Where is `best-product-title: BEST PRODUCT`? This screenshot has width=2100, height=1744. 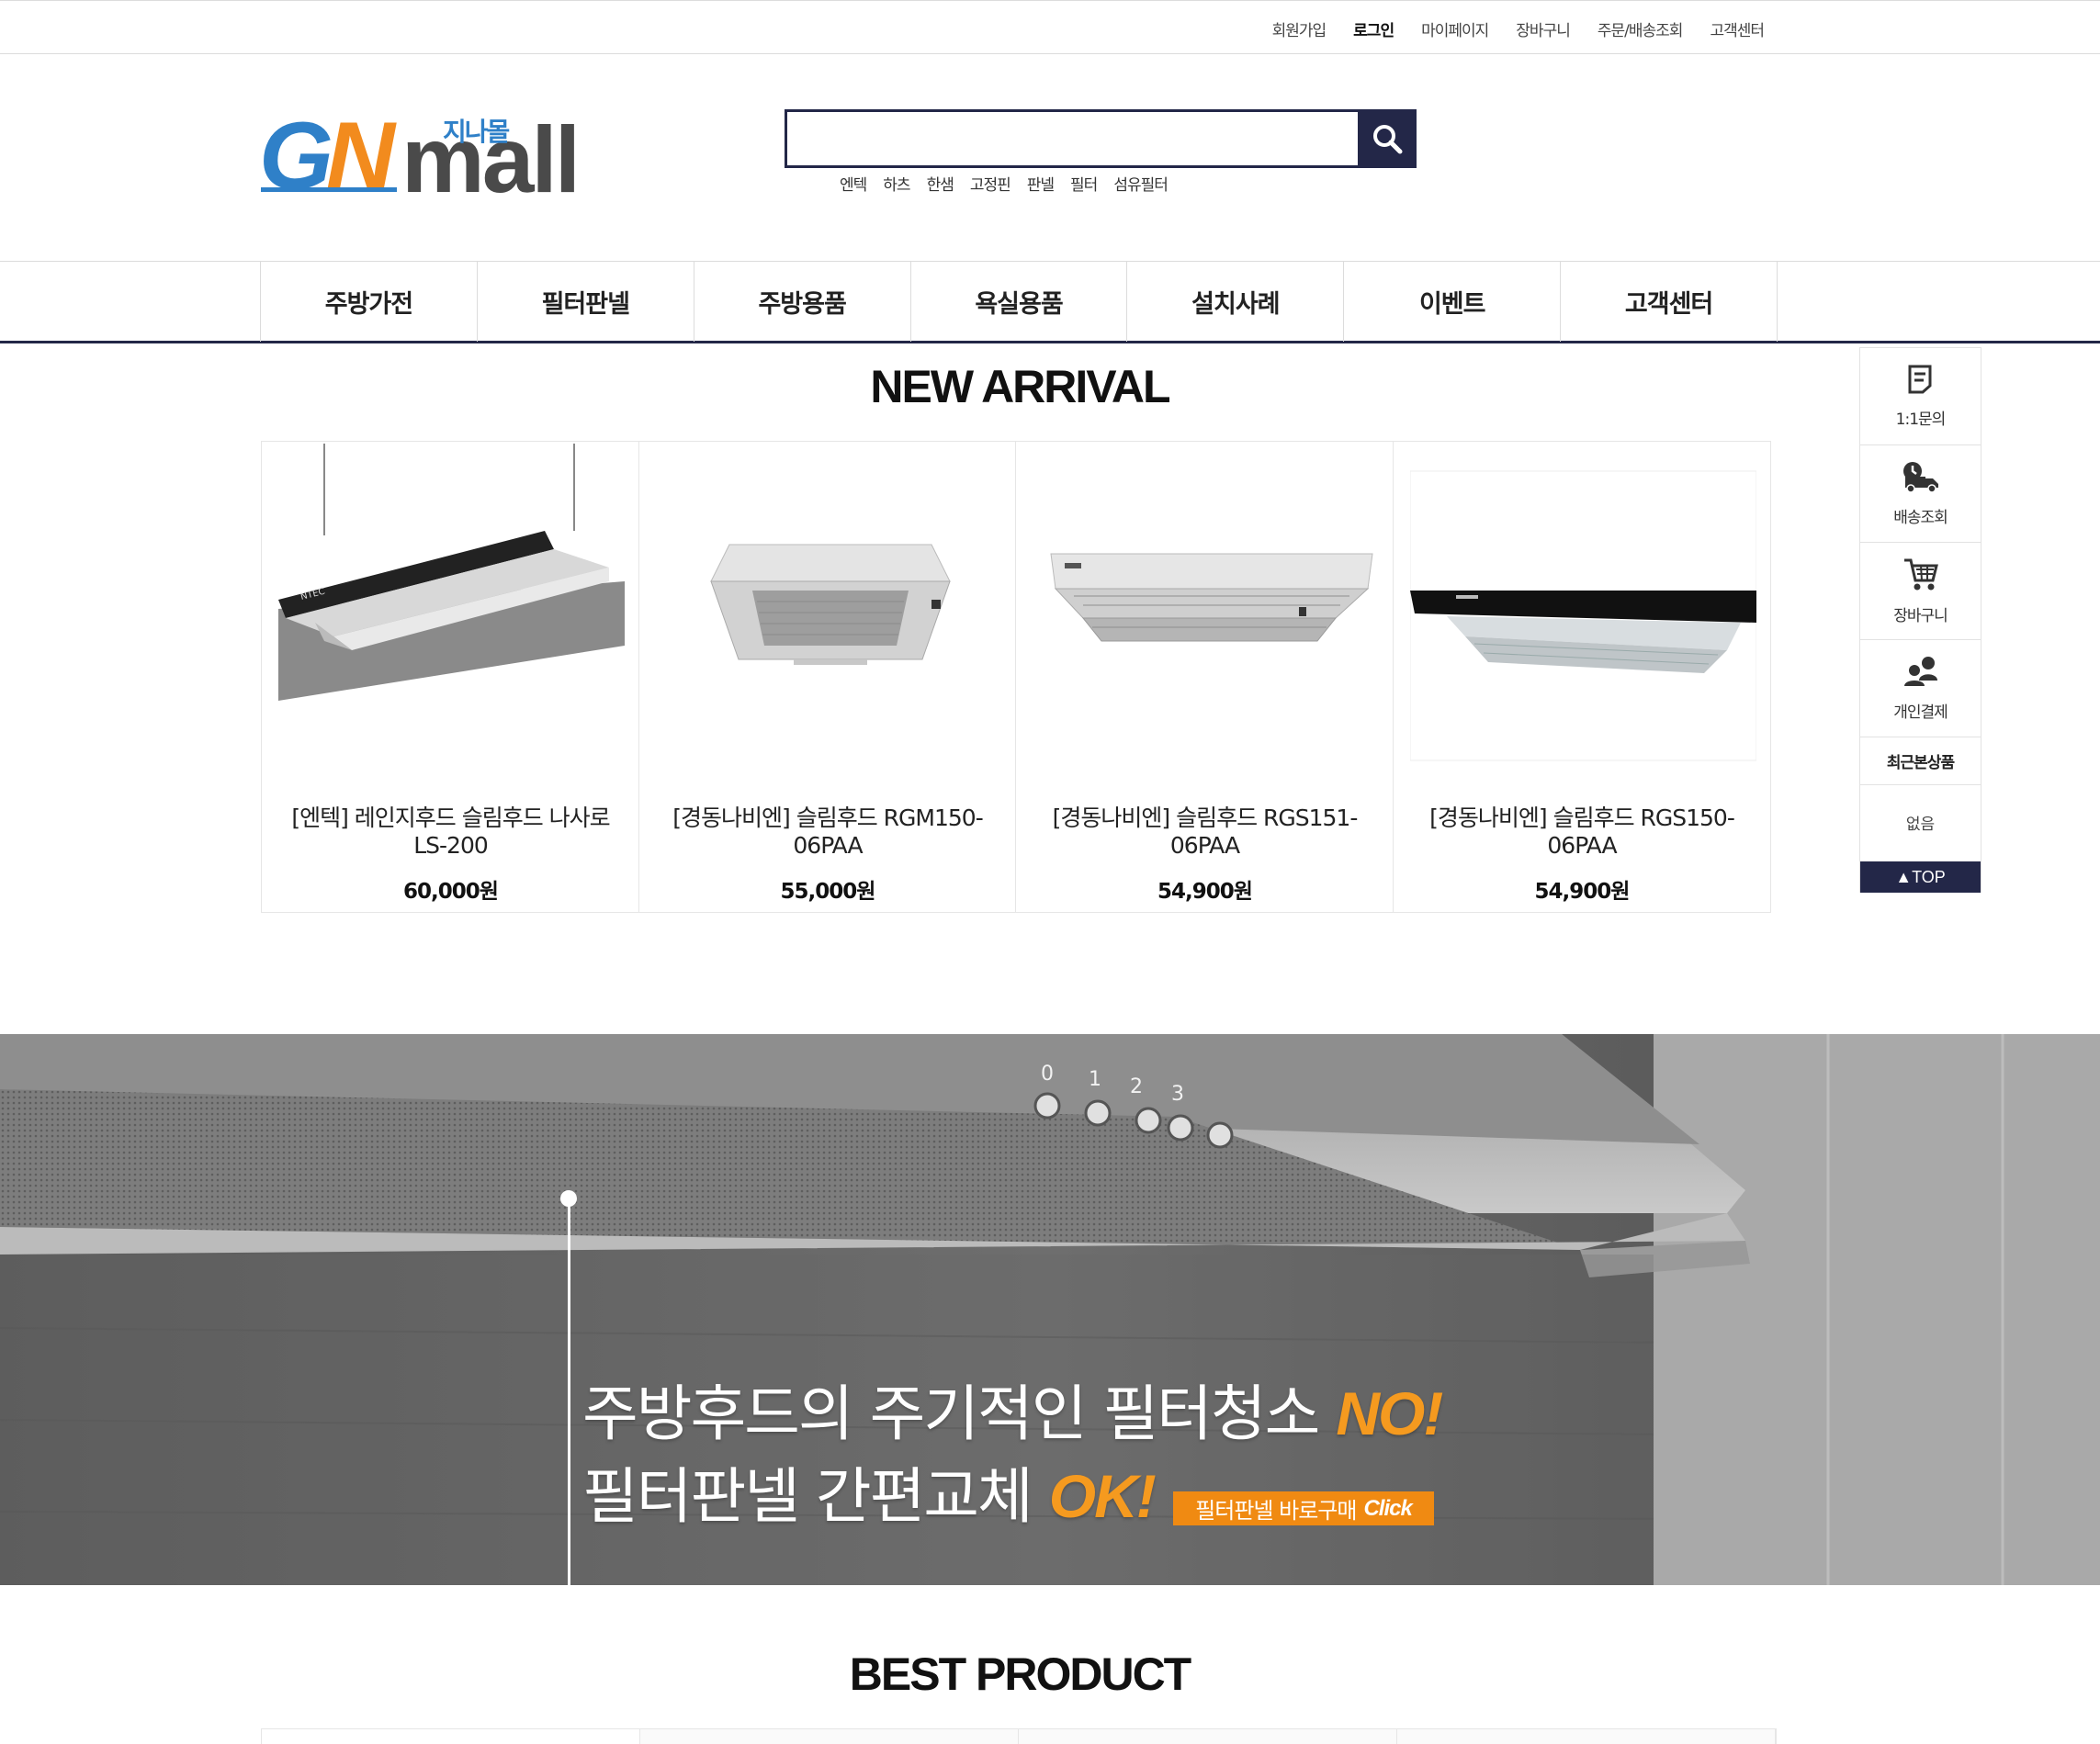
best-product-title: BEST PRODUCT is located at coordinates (1020, 1674).